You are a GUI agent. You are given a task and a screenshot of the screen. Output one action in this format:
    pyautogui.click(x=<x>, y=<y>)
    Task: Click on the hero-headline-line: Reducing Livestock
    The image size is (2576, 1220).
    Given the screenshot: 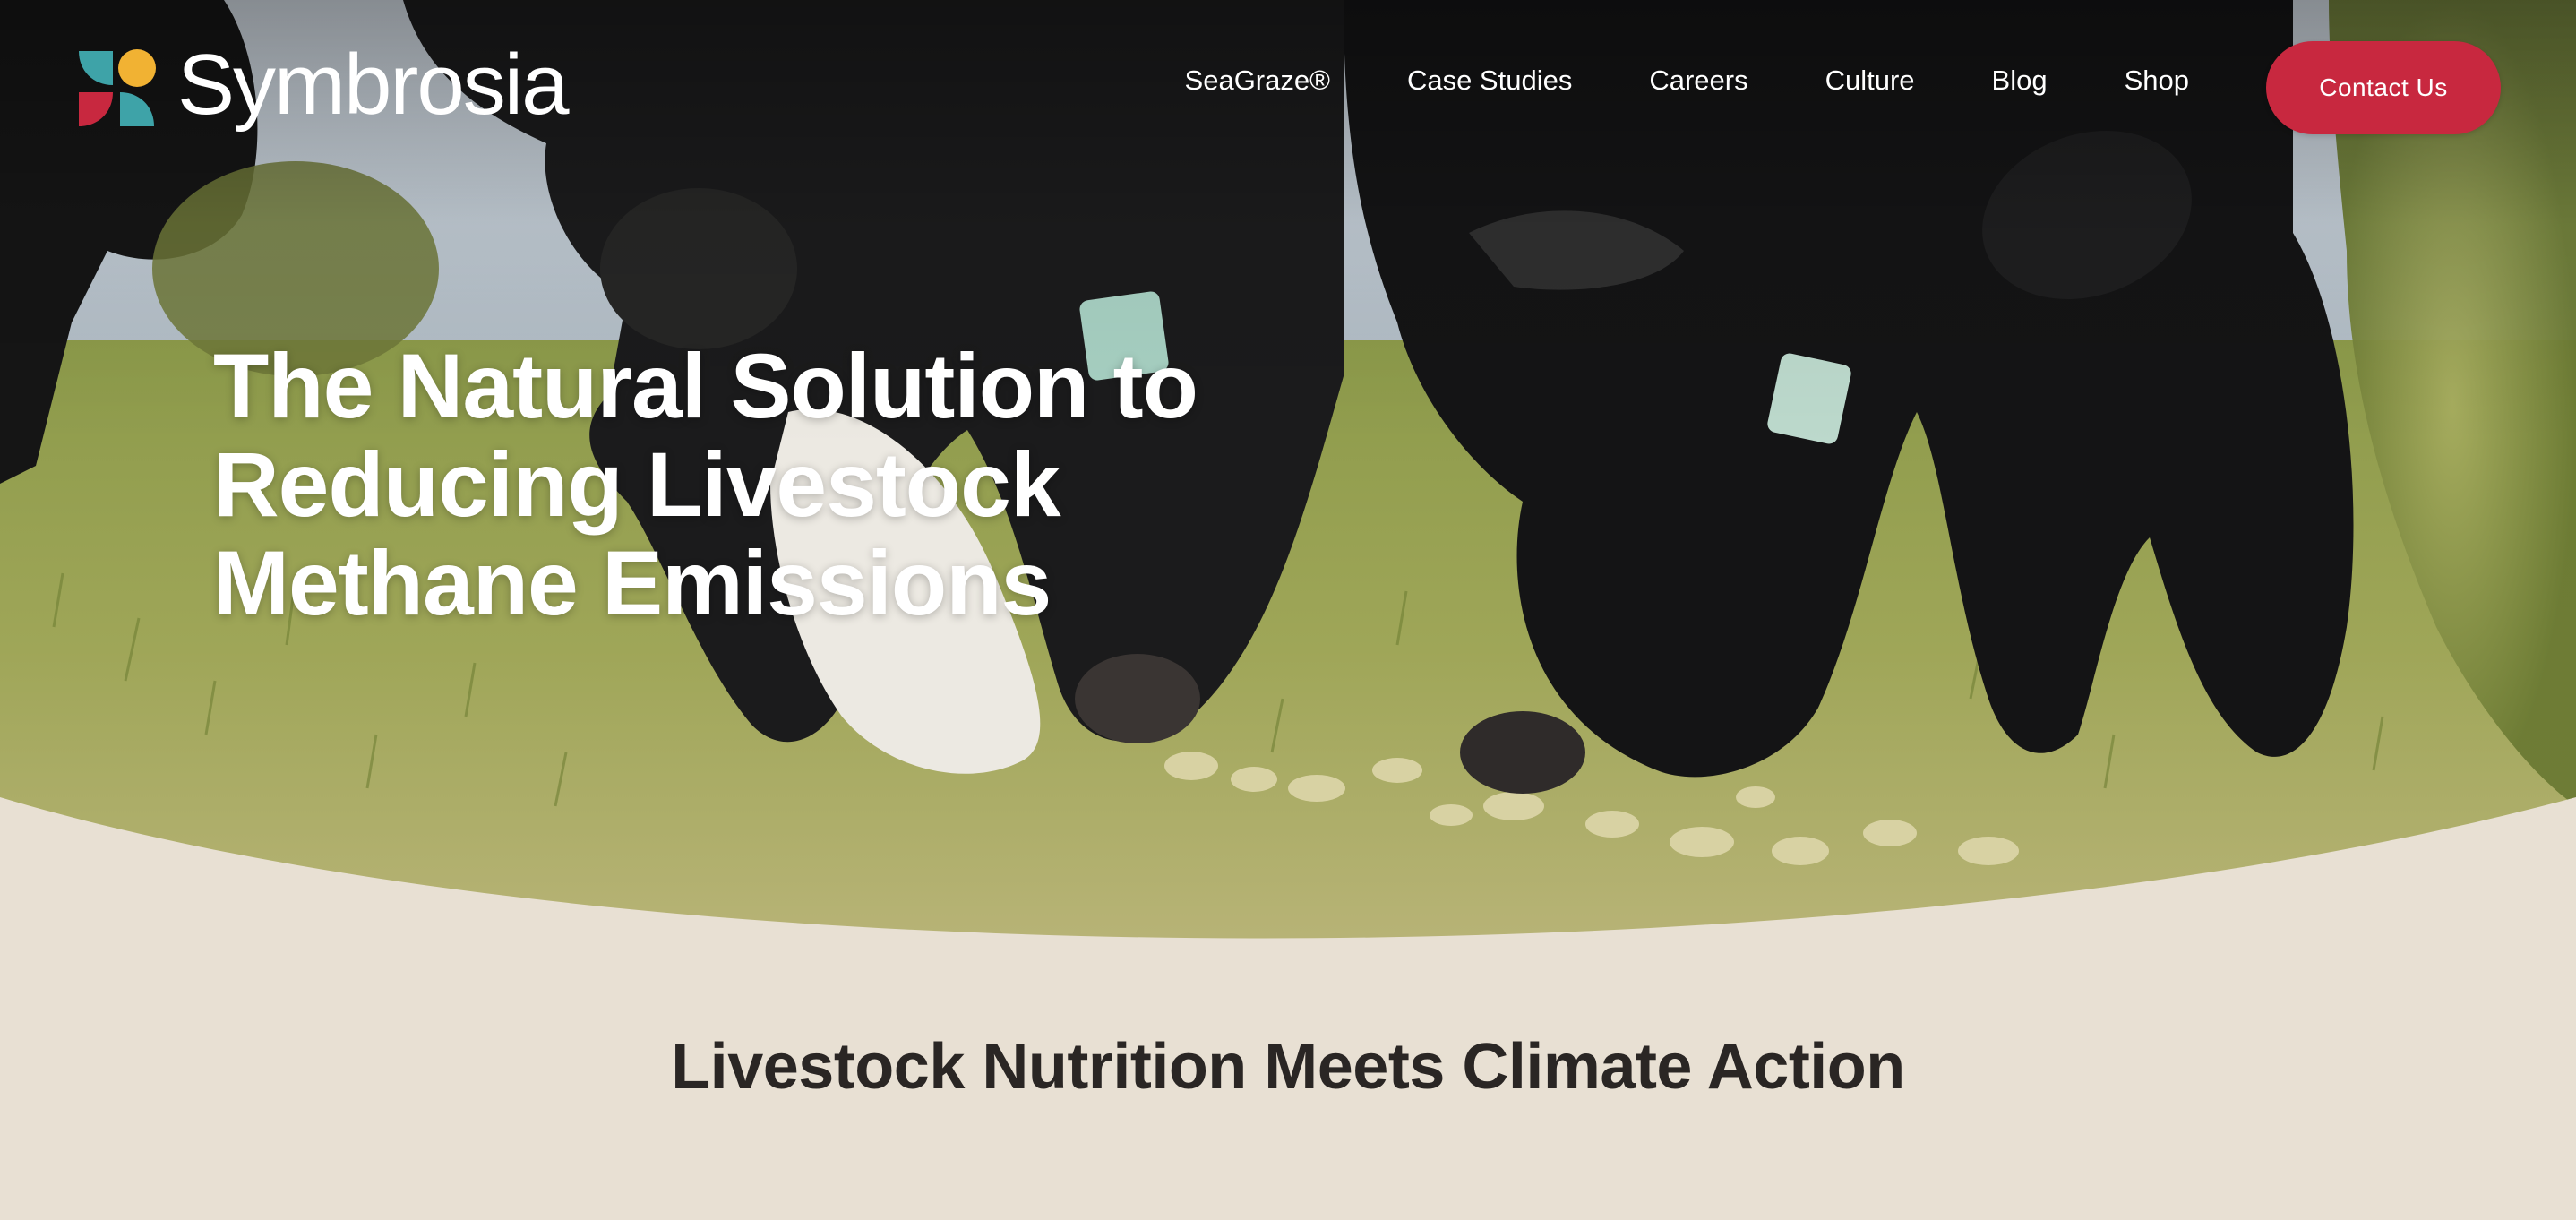 What is the action you would take?
    pyautogui.click(x=637, y=485)
    